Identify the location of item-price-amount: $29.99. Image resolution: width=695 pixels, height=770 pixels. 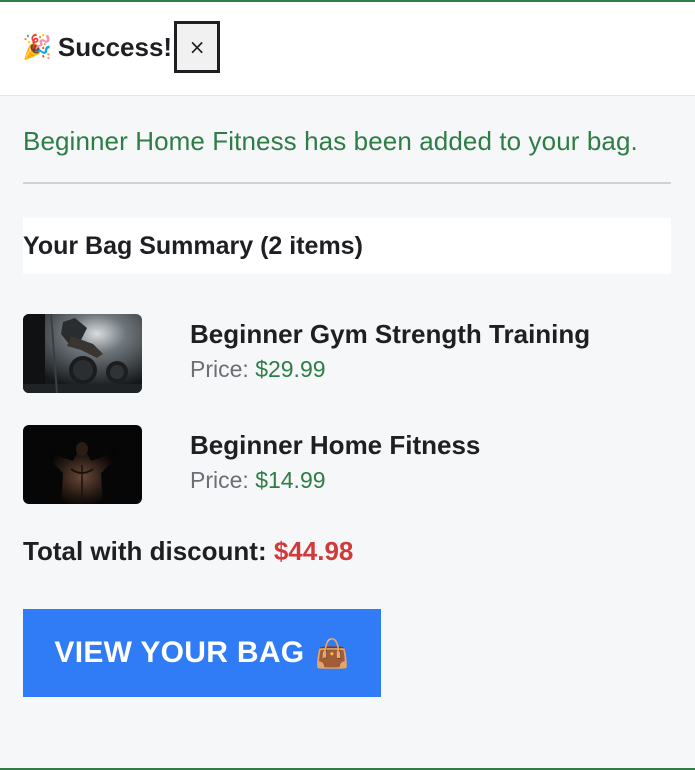
(290, 369).